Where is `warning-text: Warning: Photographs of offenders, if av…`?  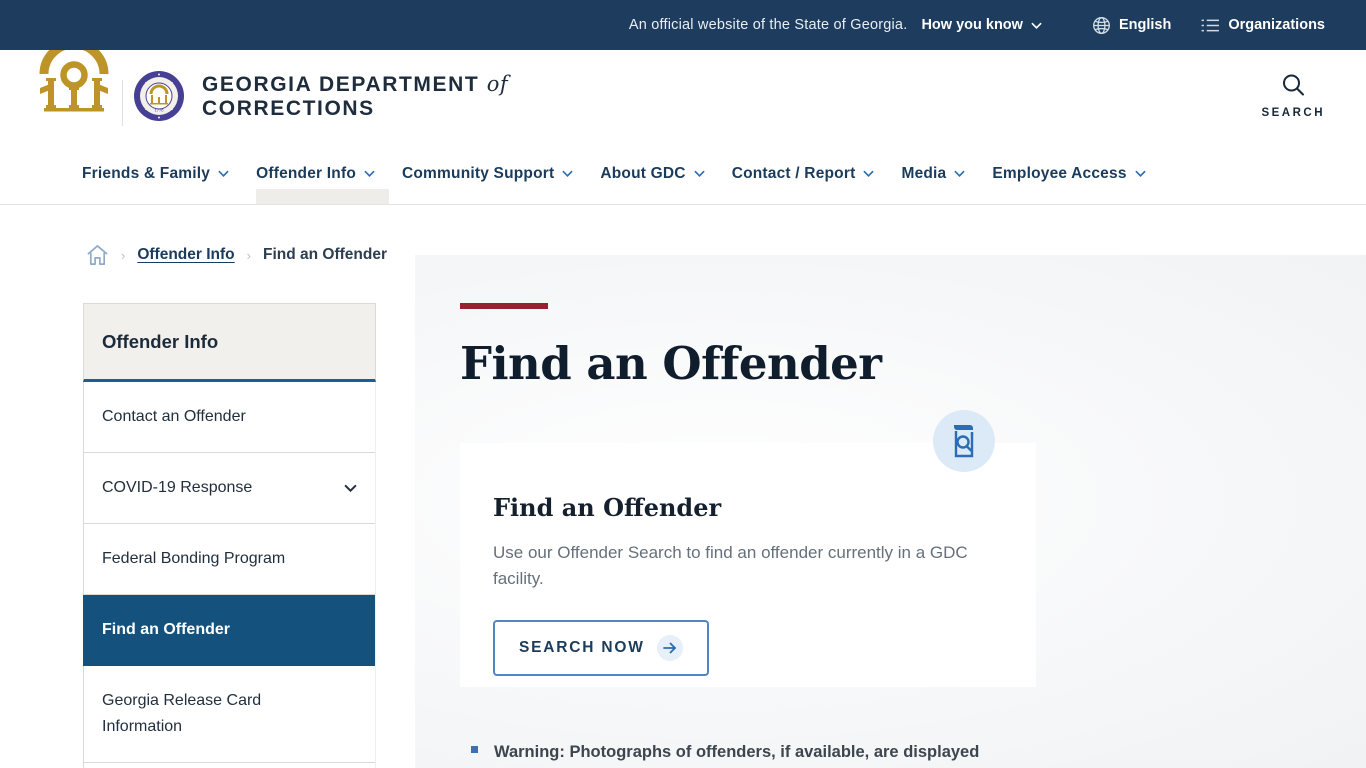 warning-text: Warning: Photographs of offenders, if av… is located at coordinates (737, 752).